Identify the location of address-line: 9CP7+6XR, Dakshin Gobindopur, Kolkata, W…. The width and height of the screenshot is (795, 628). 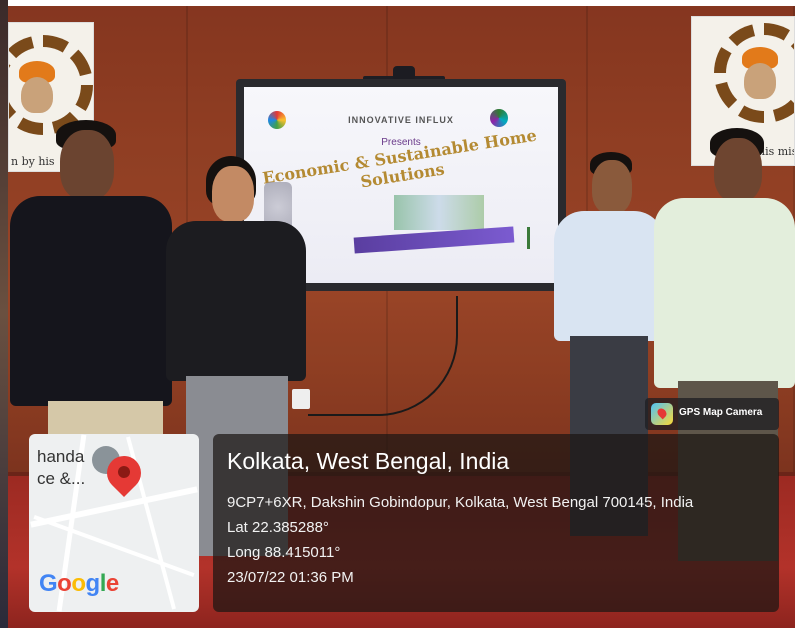
(460, 502).